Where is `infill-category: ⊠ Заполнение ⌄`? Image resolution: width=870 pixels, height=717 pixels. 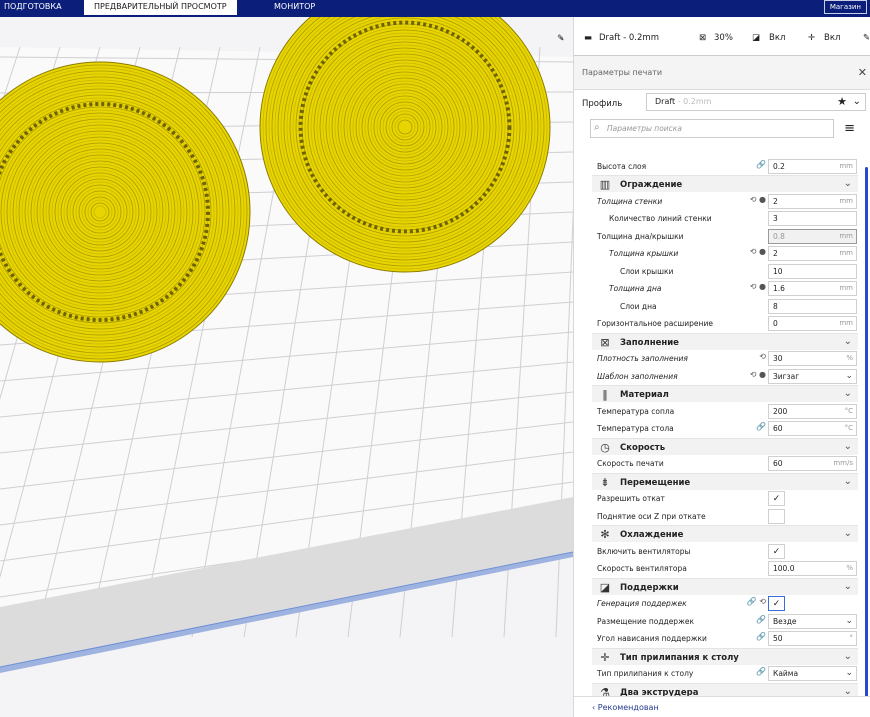 infill-category: ⊠ Заполнение ⌄ is located at coordinates (725, 341).